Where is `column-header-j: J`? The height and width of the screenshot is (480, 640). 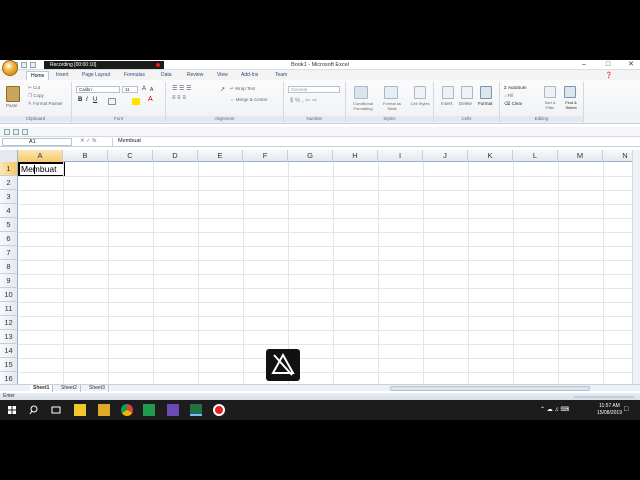
column-header-j: J is located at coordinates (445, 156).